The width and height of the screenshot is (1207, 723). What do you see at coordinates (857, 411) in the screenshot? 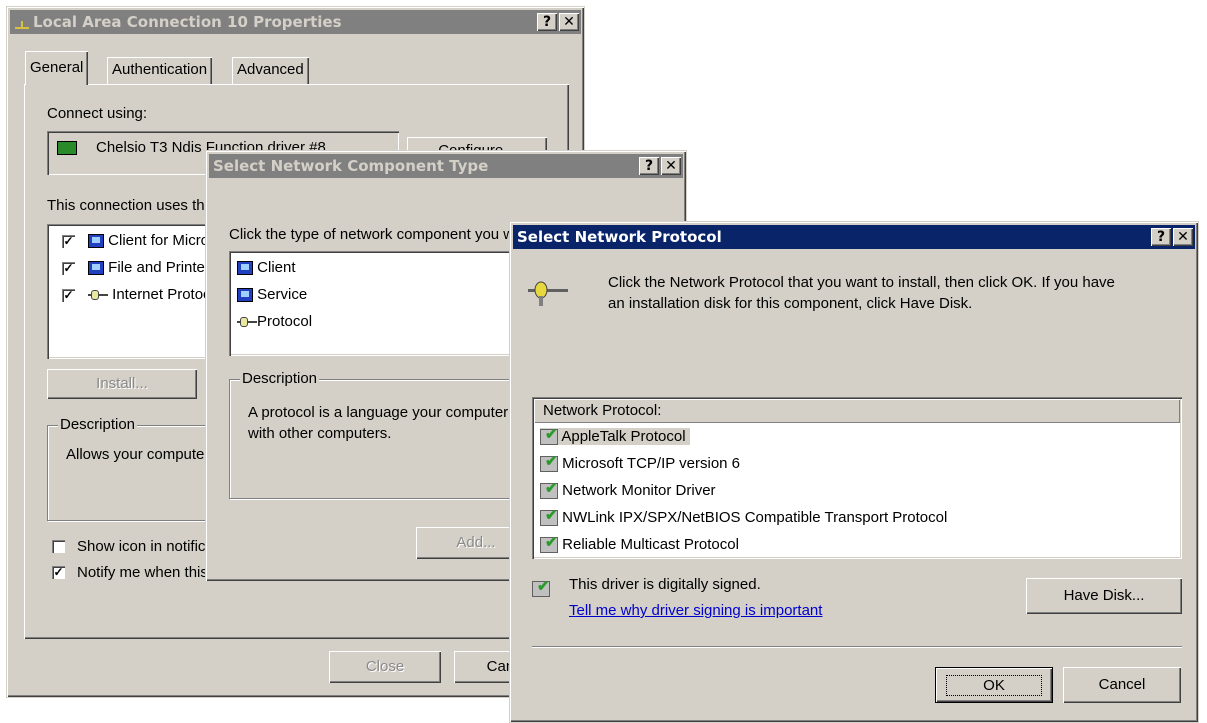
I see `protocol-list-header: Network Protocol:` at bounding box center [857, 411].